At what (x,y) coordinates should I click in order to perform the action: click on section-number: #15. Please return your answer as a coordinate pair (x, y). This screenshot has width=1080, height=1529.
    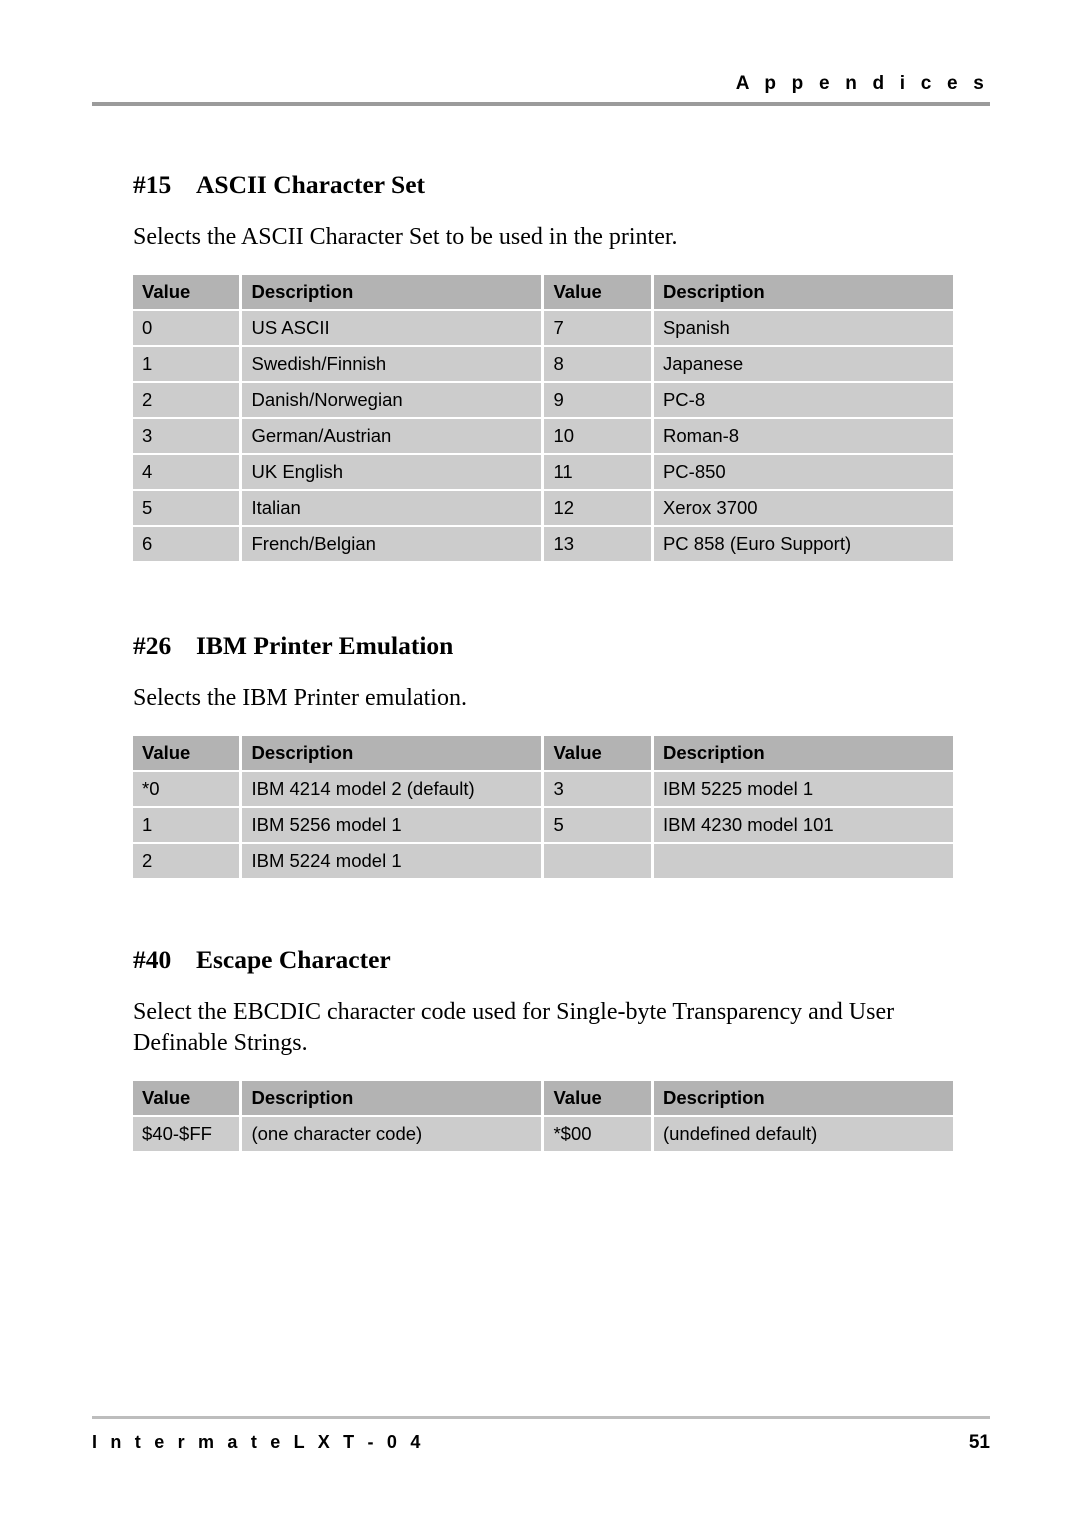
    Looking at the image, I should click on (152, 184).